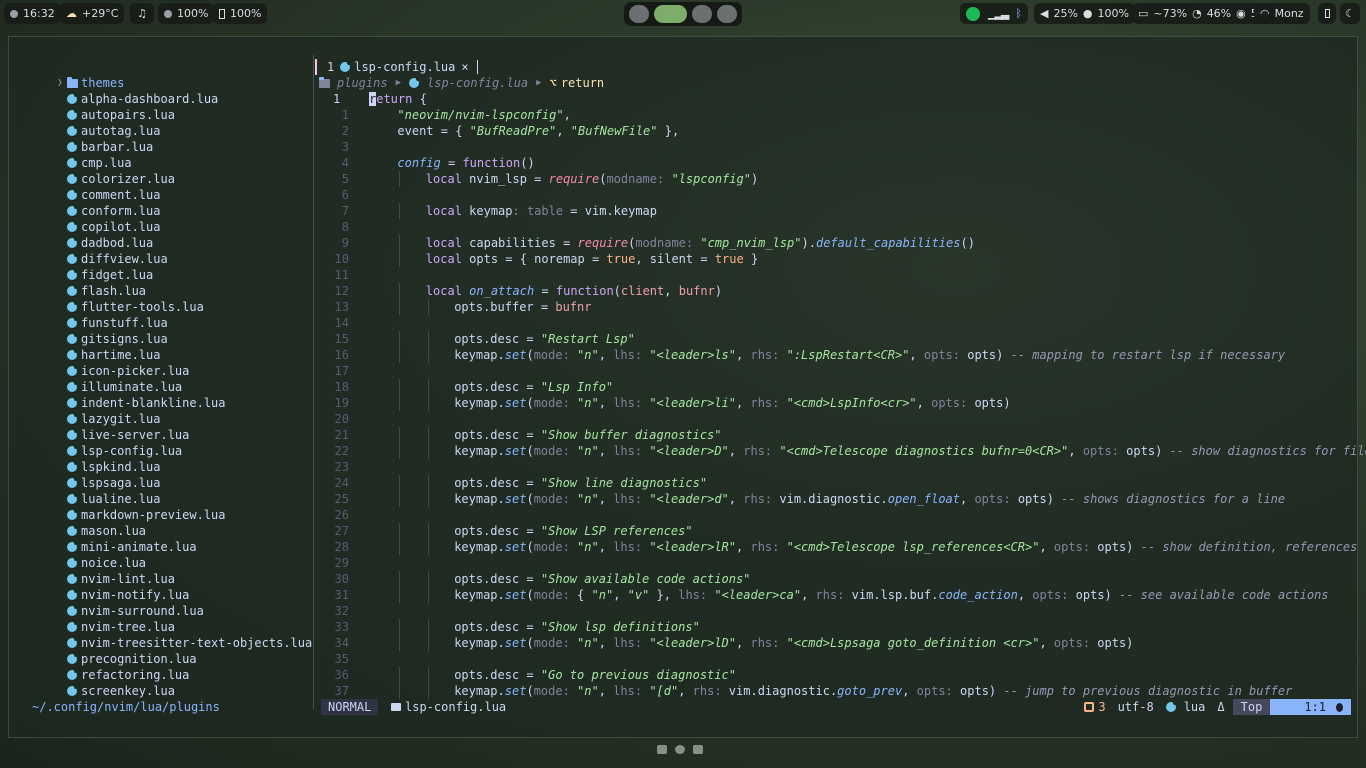 The image size is (1366, 768). I want to click on tree-file-item: mini-animate.lua, so click(174, 547).